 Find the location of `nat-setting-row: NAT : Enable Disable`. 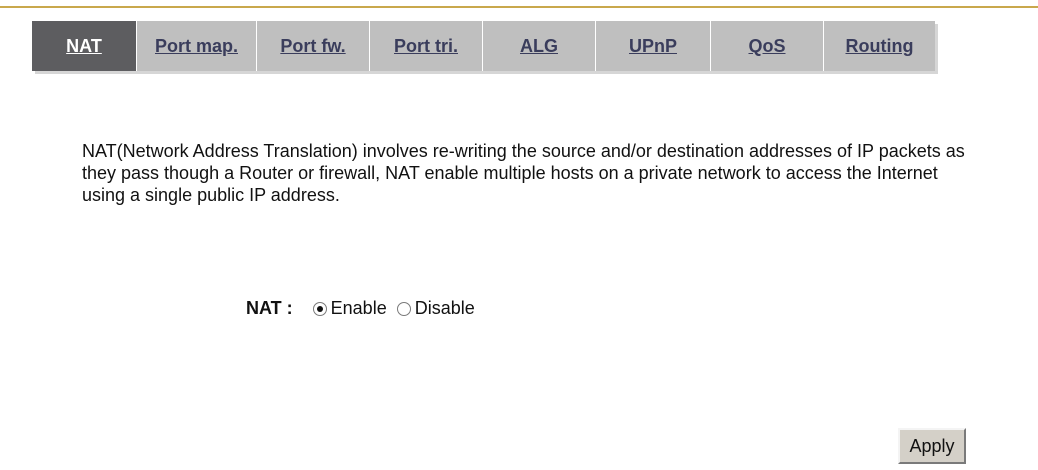

nat-setting-row: NAT : Enable Disable is located at coordinates (365, 308).